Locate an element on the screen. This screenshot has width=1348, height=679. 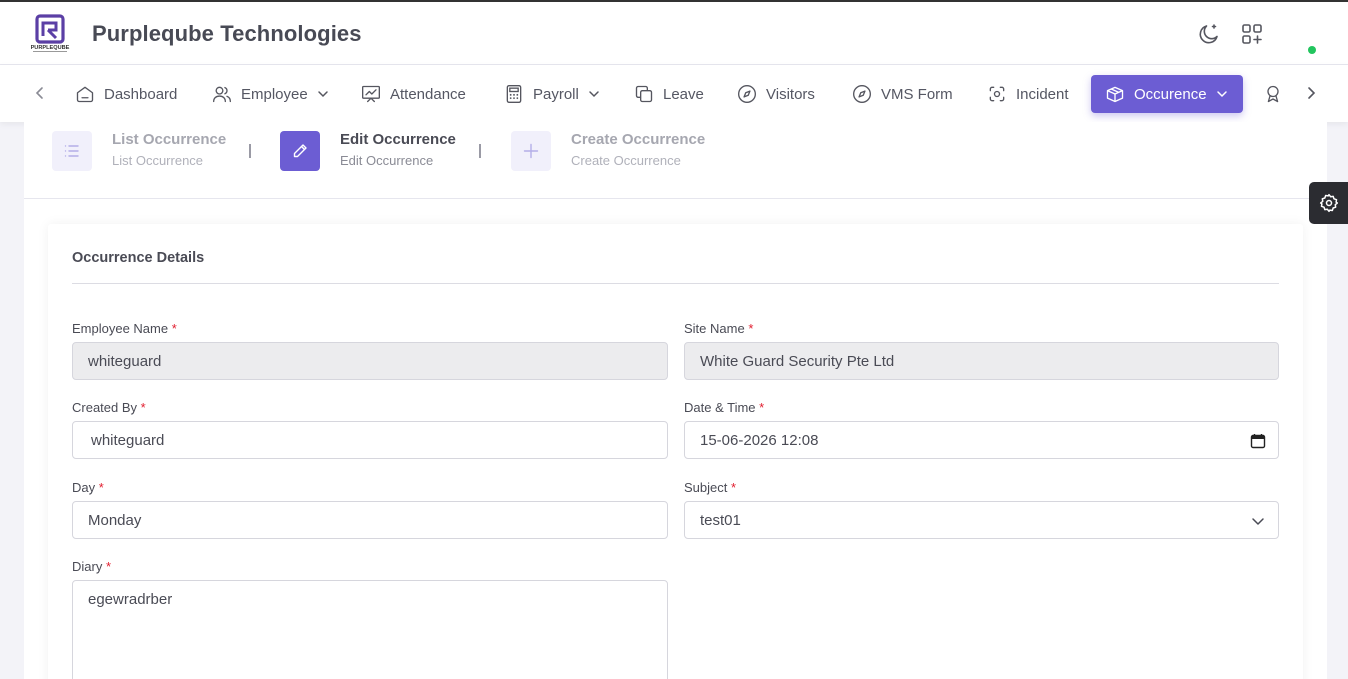
subject-label: Subject * is located at coordinates (710, 487).